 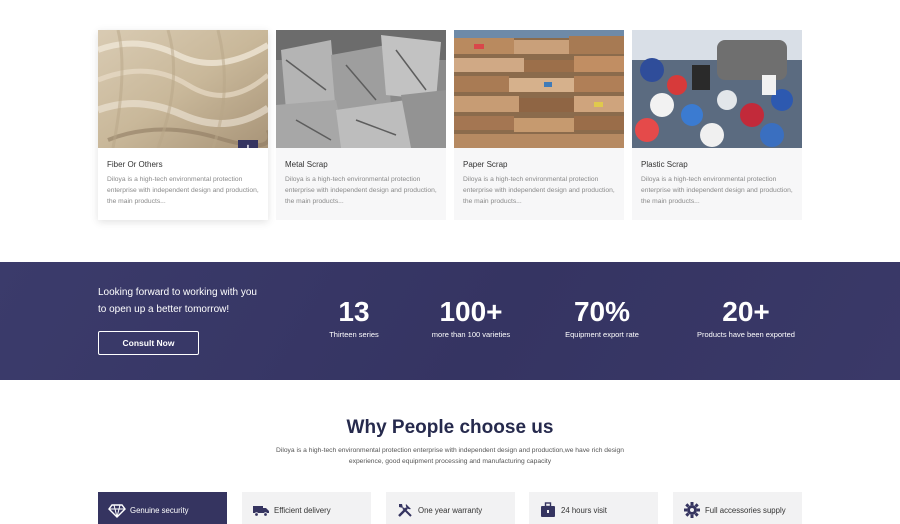 I want to click on feature-tab-genuine-security: Genuine security, so click(x=162, y=508).